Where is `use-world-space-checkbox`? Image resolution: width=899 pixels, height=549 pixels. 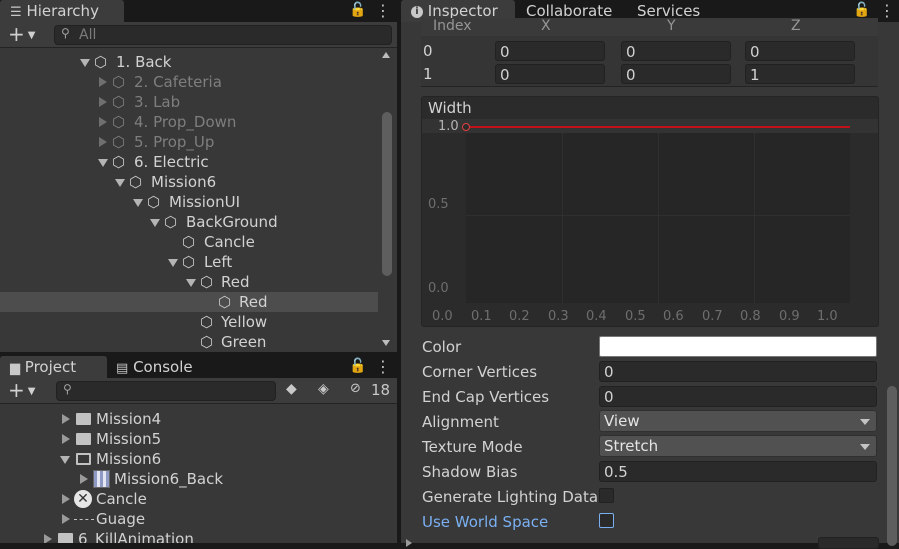
use-world-space-checkbox is located at coordinates (606, 520).